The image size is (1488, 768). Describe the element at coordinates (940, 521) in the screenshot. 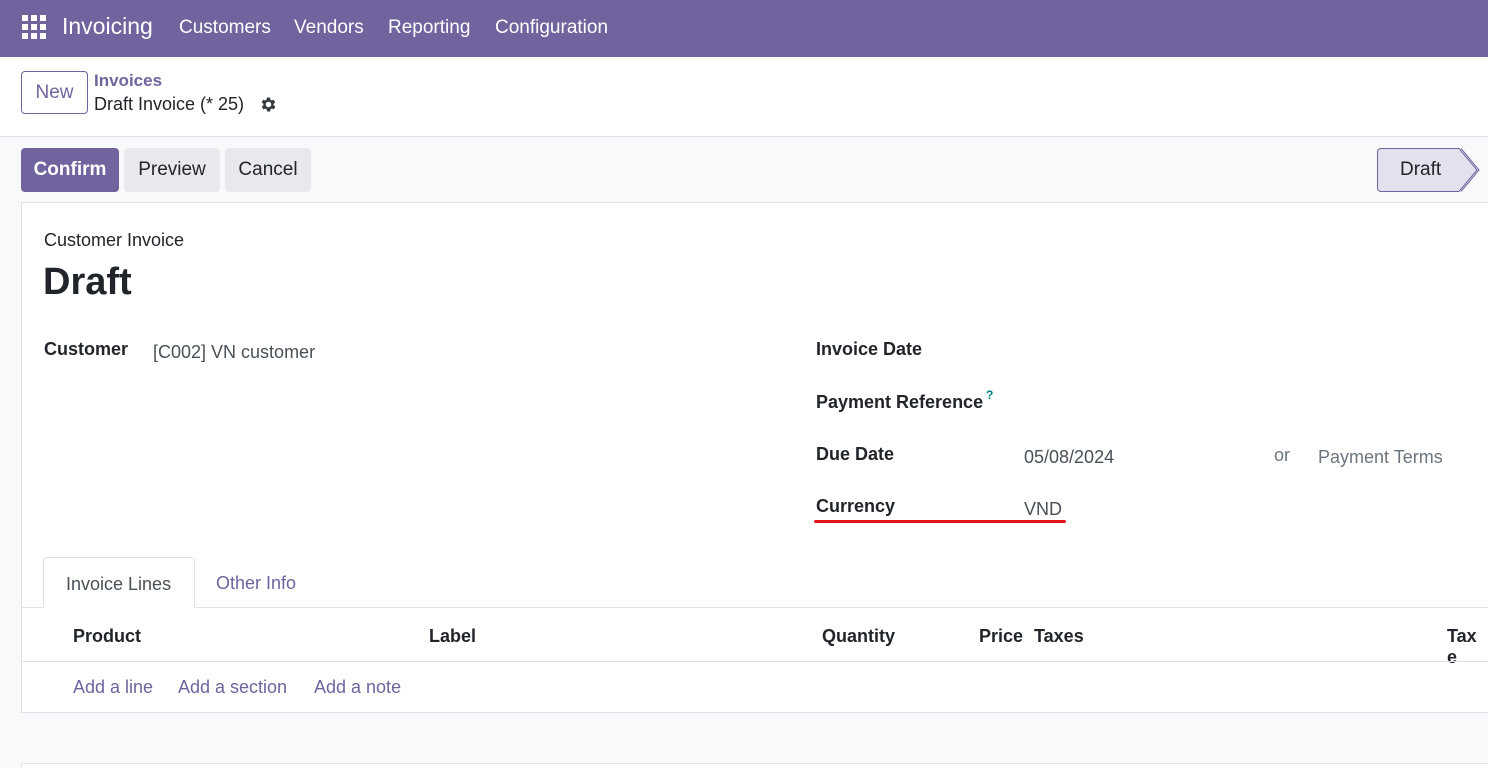

I see `currency-highlight-underline` at that location.